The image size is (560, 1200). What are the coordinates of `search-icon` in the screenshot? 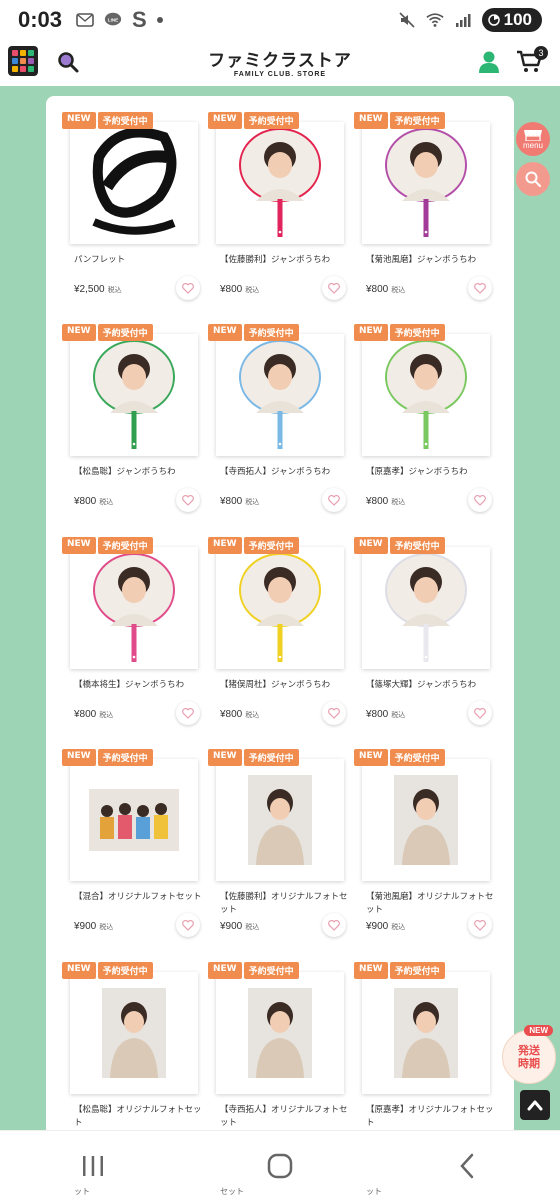 It's located at (68, 62).